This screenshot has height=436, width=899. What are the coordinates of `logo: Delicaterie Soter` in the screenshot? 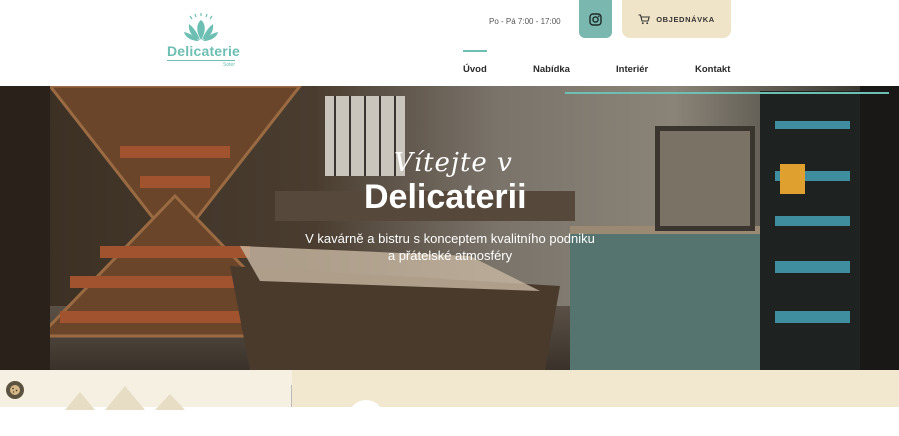 It's located at (204, 43).